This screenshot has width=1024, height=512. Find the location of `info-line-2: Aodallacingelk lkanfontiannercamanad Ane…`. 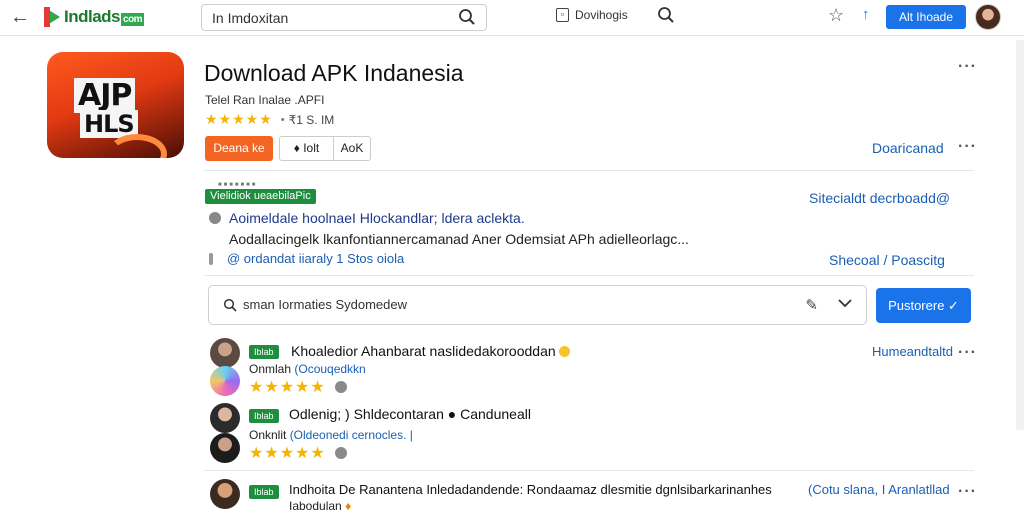

info-line-2: Aodallacingelk lkanfontiannercamanad Ane… is located at coordinates (459, 239).